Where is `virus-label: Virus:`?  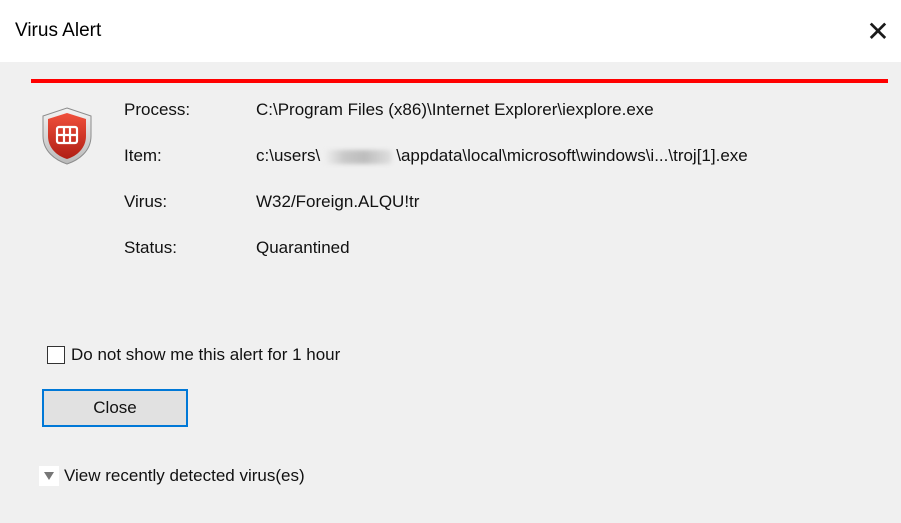 virus-label: Virus: is located at coordinates (146, 201).